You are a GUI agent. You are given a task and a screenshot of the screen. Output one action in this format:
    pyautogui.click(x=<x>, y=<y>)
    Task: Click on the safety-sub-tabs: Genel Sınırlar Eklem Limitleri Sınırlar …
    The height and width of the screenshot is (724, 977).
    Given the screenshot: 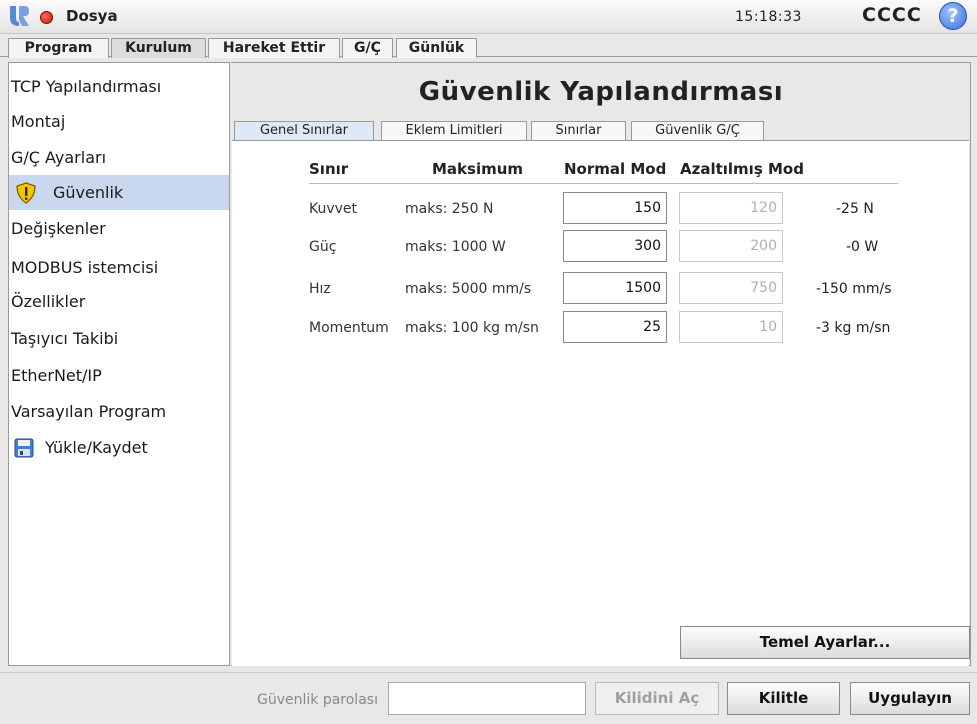 What is the action you would take?
    pyautogui.click(x=601, y=129)
    